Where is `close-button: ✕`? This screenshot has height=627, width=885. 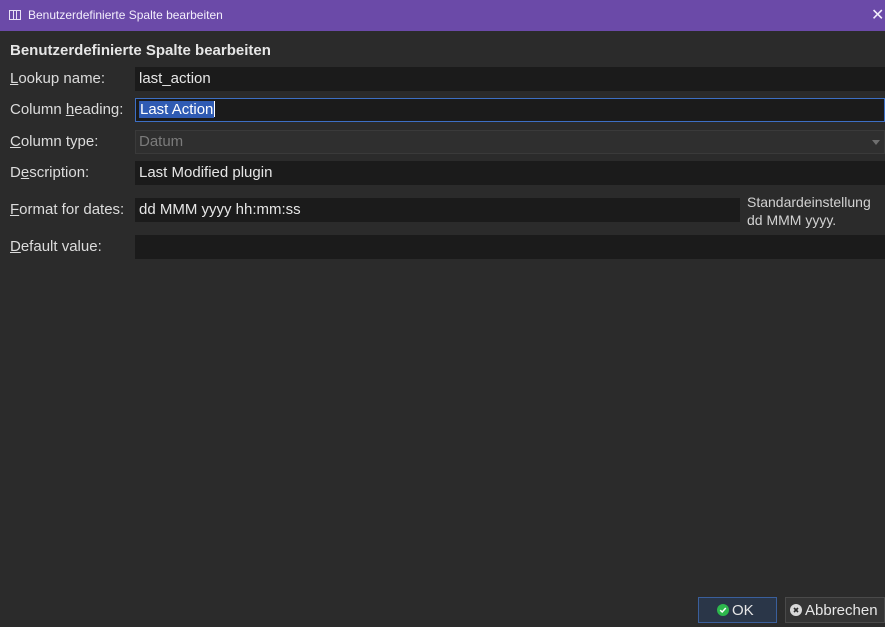
close-button: ✕ is located at coordinates (878, 15).